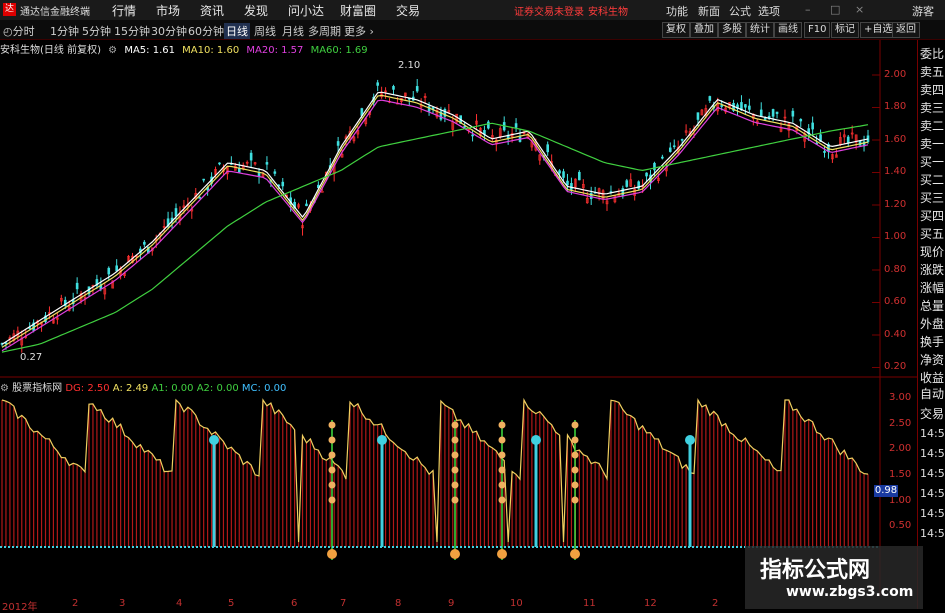 This screenshot has height=613, width=945. I want to click on ind-tick: 3.00, so click(900, 397).